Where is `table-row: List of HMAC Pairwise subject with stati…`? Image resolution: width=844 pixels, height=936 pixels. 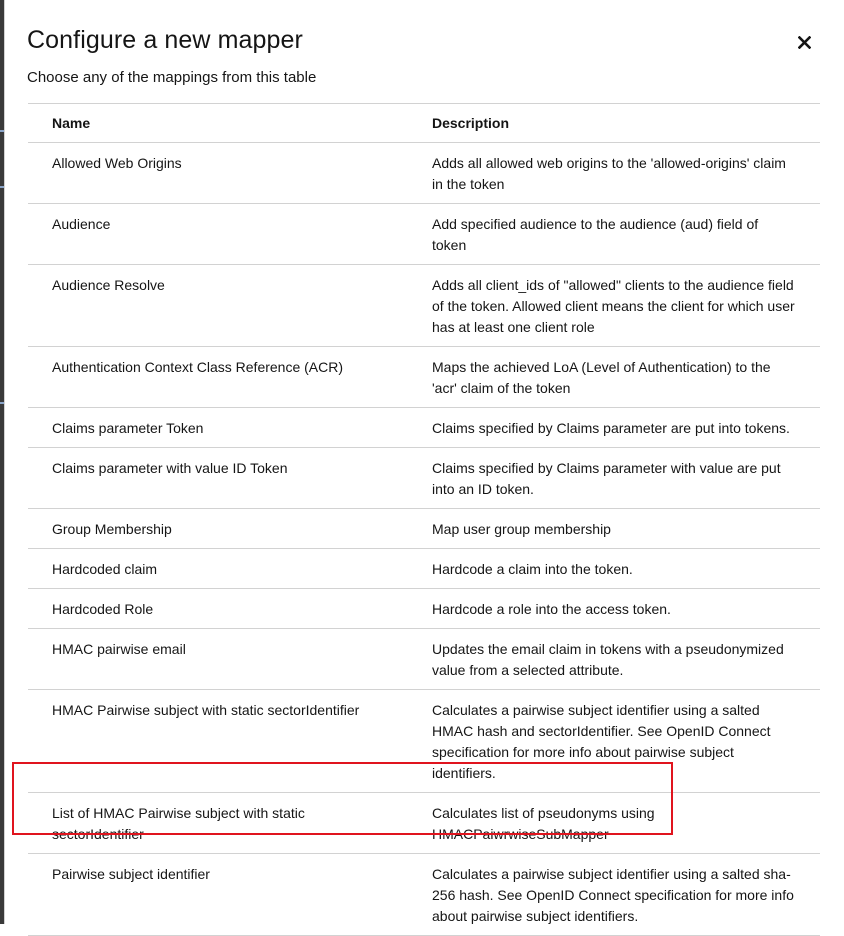 table-row: List of HMAC Pairwise subject with stati… is located at coordinates (424, 823).